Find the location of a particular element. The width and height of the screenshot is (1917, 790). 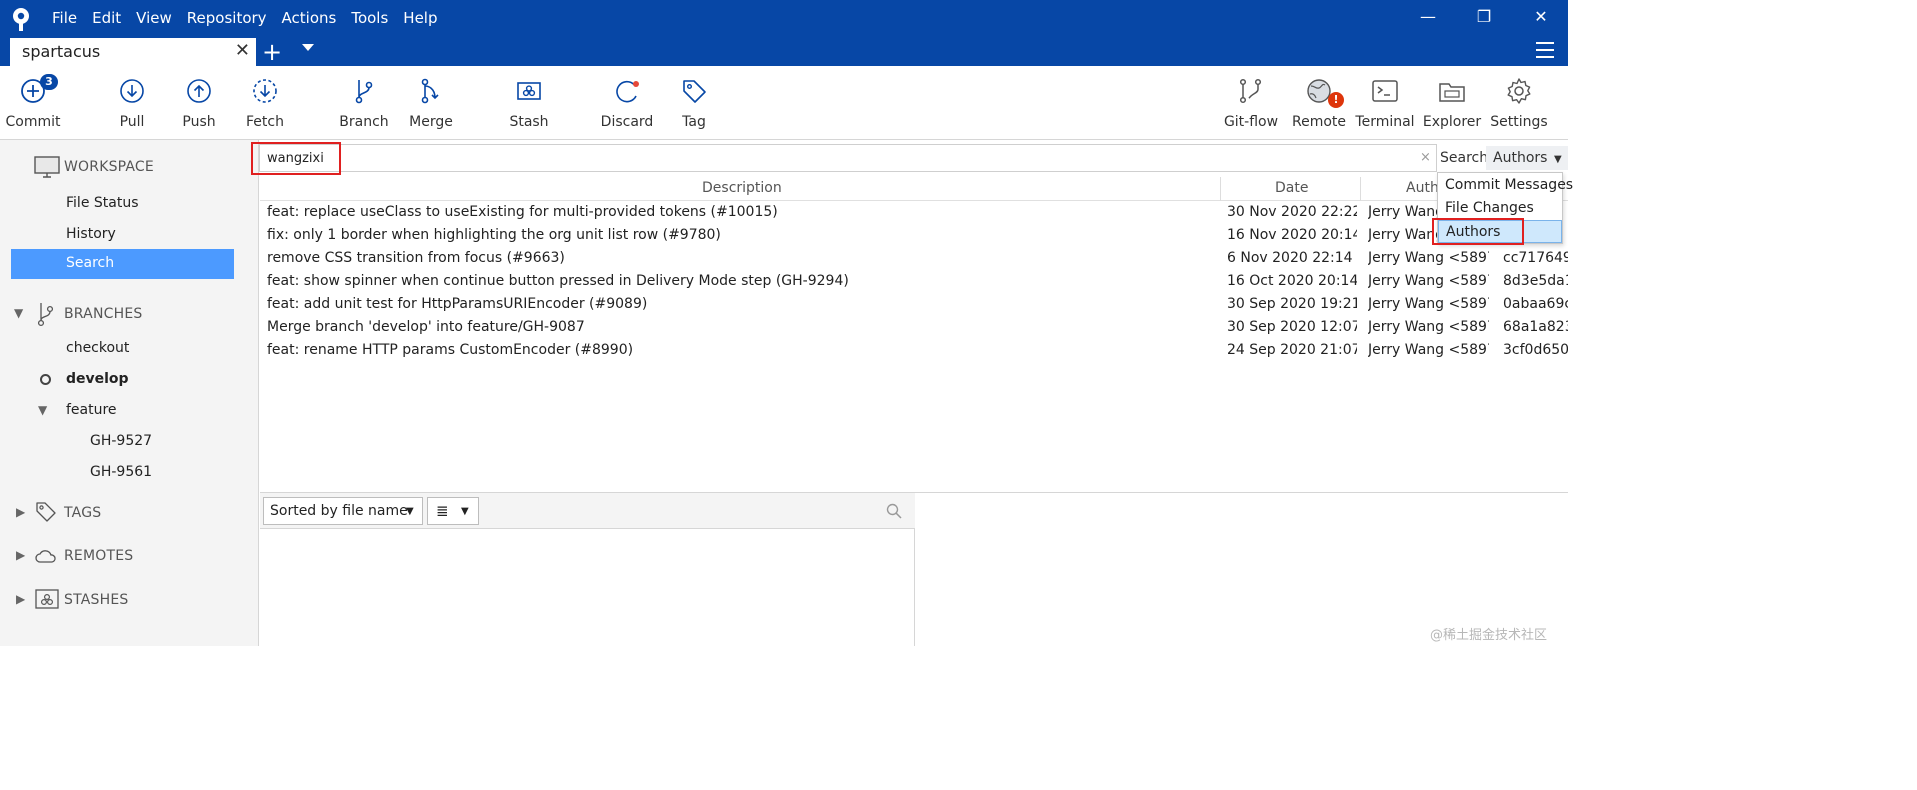

tag-label: Tag is located at coordinates (694, 122).